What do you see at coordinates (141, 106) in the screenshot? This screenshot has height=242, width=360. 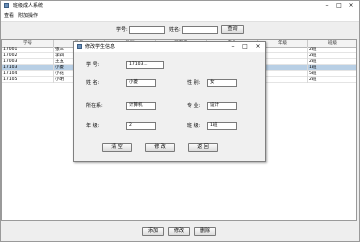 I see `dialog-department-input: 计算机` at bounding box center [141, 106].